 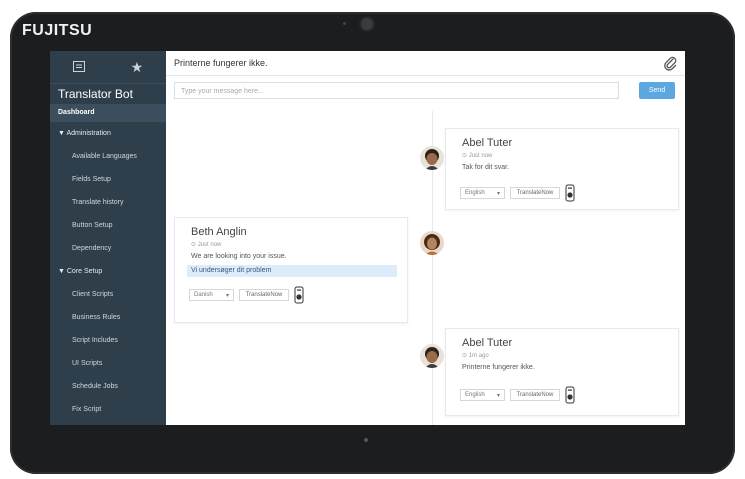 I want to click on conversation-header: Printerne fungerer ikke., so click(x=425, y=63).